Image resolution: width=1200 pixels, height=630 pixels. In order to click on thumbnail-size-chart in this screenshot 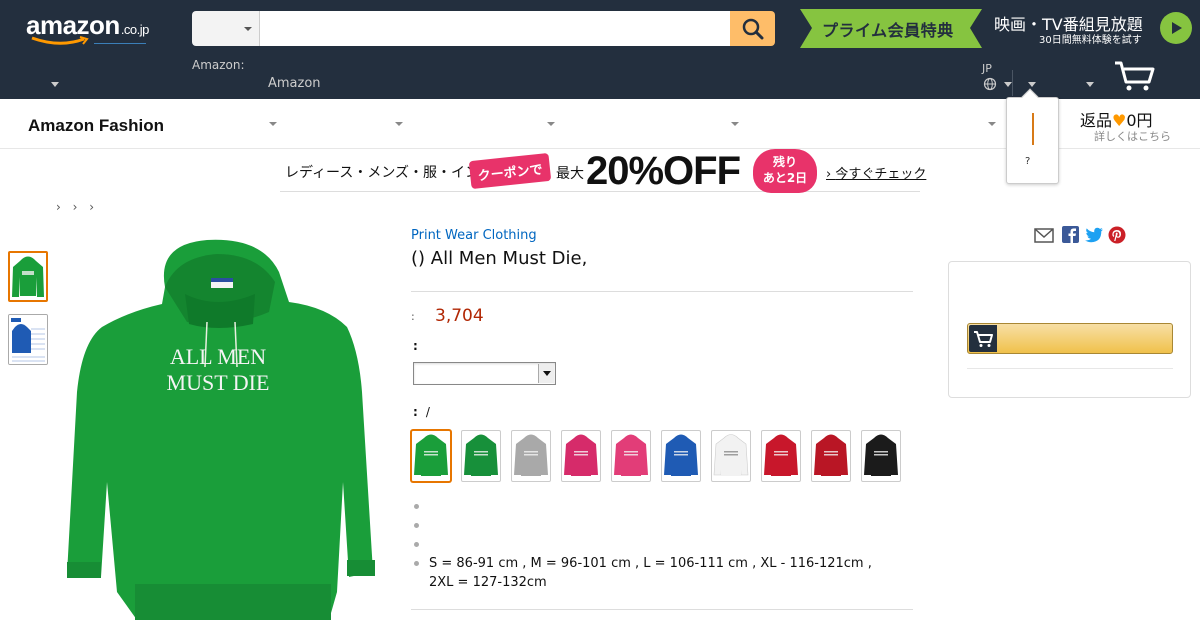, I will do `click(28, 339)`.